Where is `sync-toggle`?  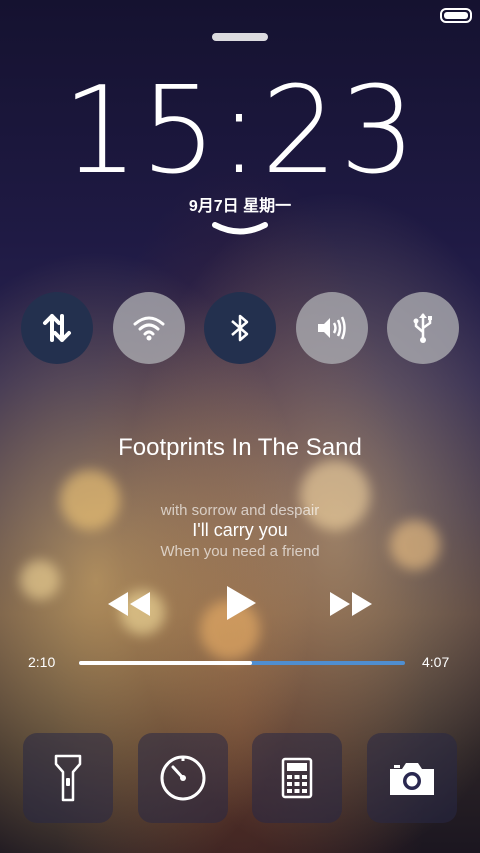 sync-toggle is located at coordinates (57, 328).